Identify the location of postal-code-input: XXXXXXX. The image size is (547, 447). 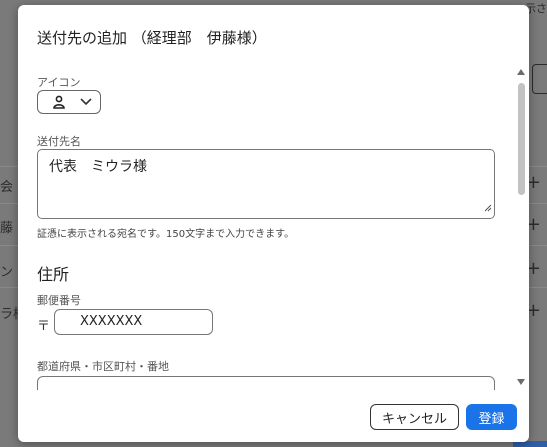
(133, 322).